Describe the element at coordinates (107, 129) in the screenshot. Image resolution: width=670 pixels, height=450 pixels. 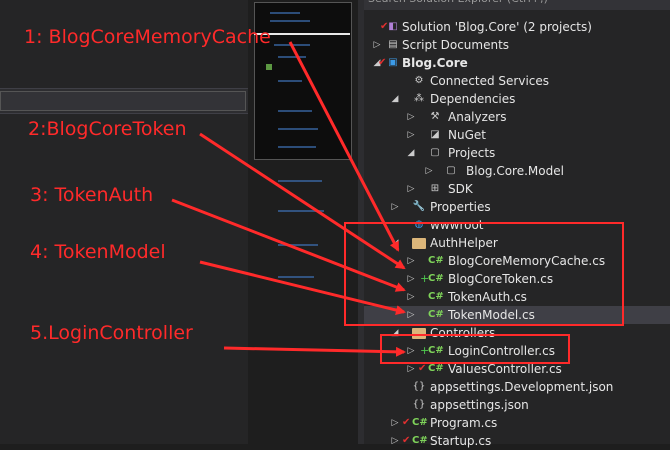
I see `annotation-label-2: 2:BlogCoreToken` at that location.